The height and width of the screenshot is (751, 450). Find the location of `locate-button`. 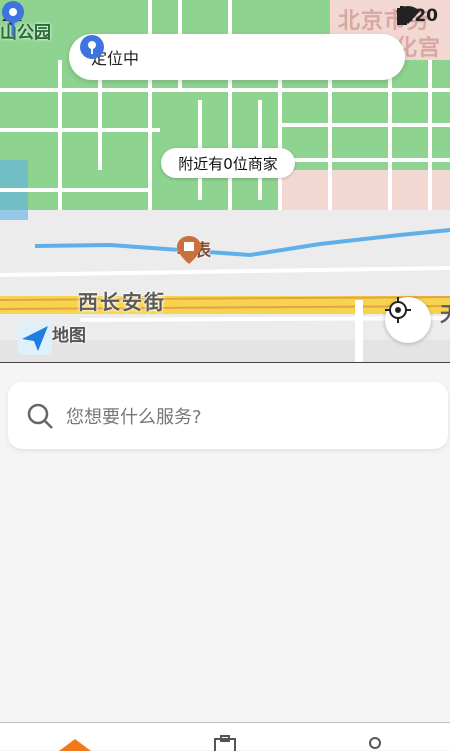

locate-button is located at coordinates (408, 320).